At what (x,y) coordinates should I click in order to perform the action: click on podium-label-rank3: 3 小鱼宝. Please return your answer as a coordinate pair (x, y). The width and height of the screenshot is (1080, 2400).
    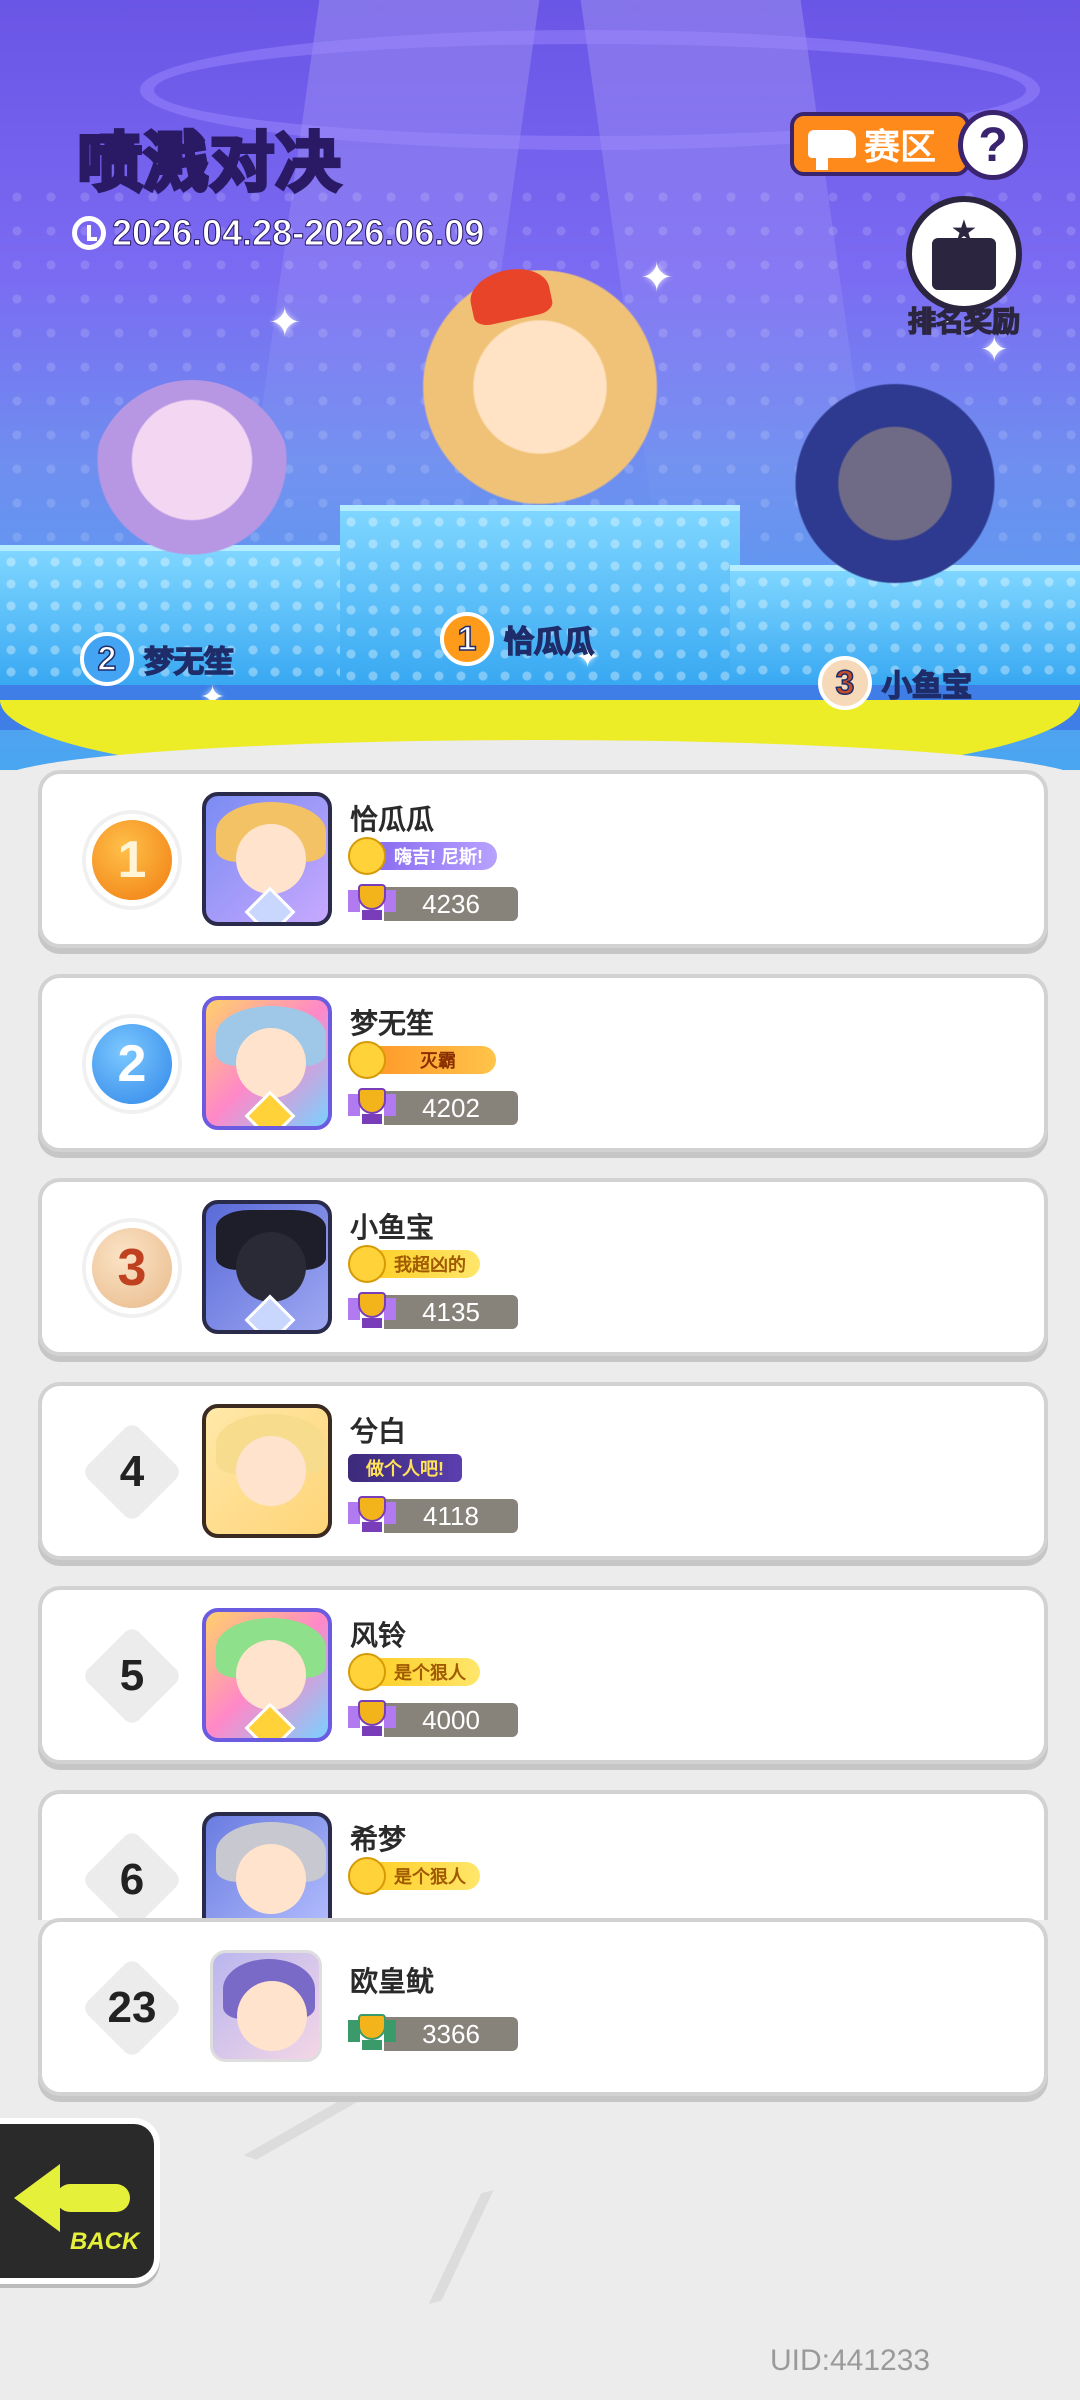
    Looking at the image, I should click on (895, 683).